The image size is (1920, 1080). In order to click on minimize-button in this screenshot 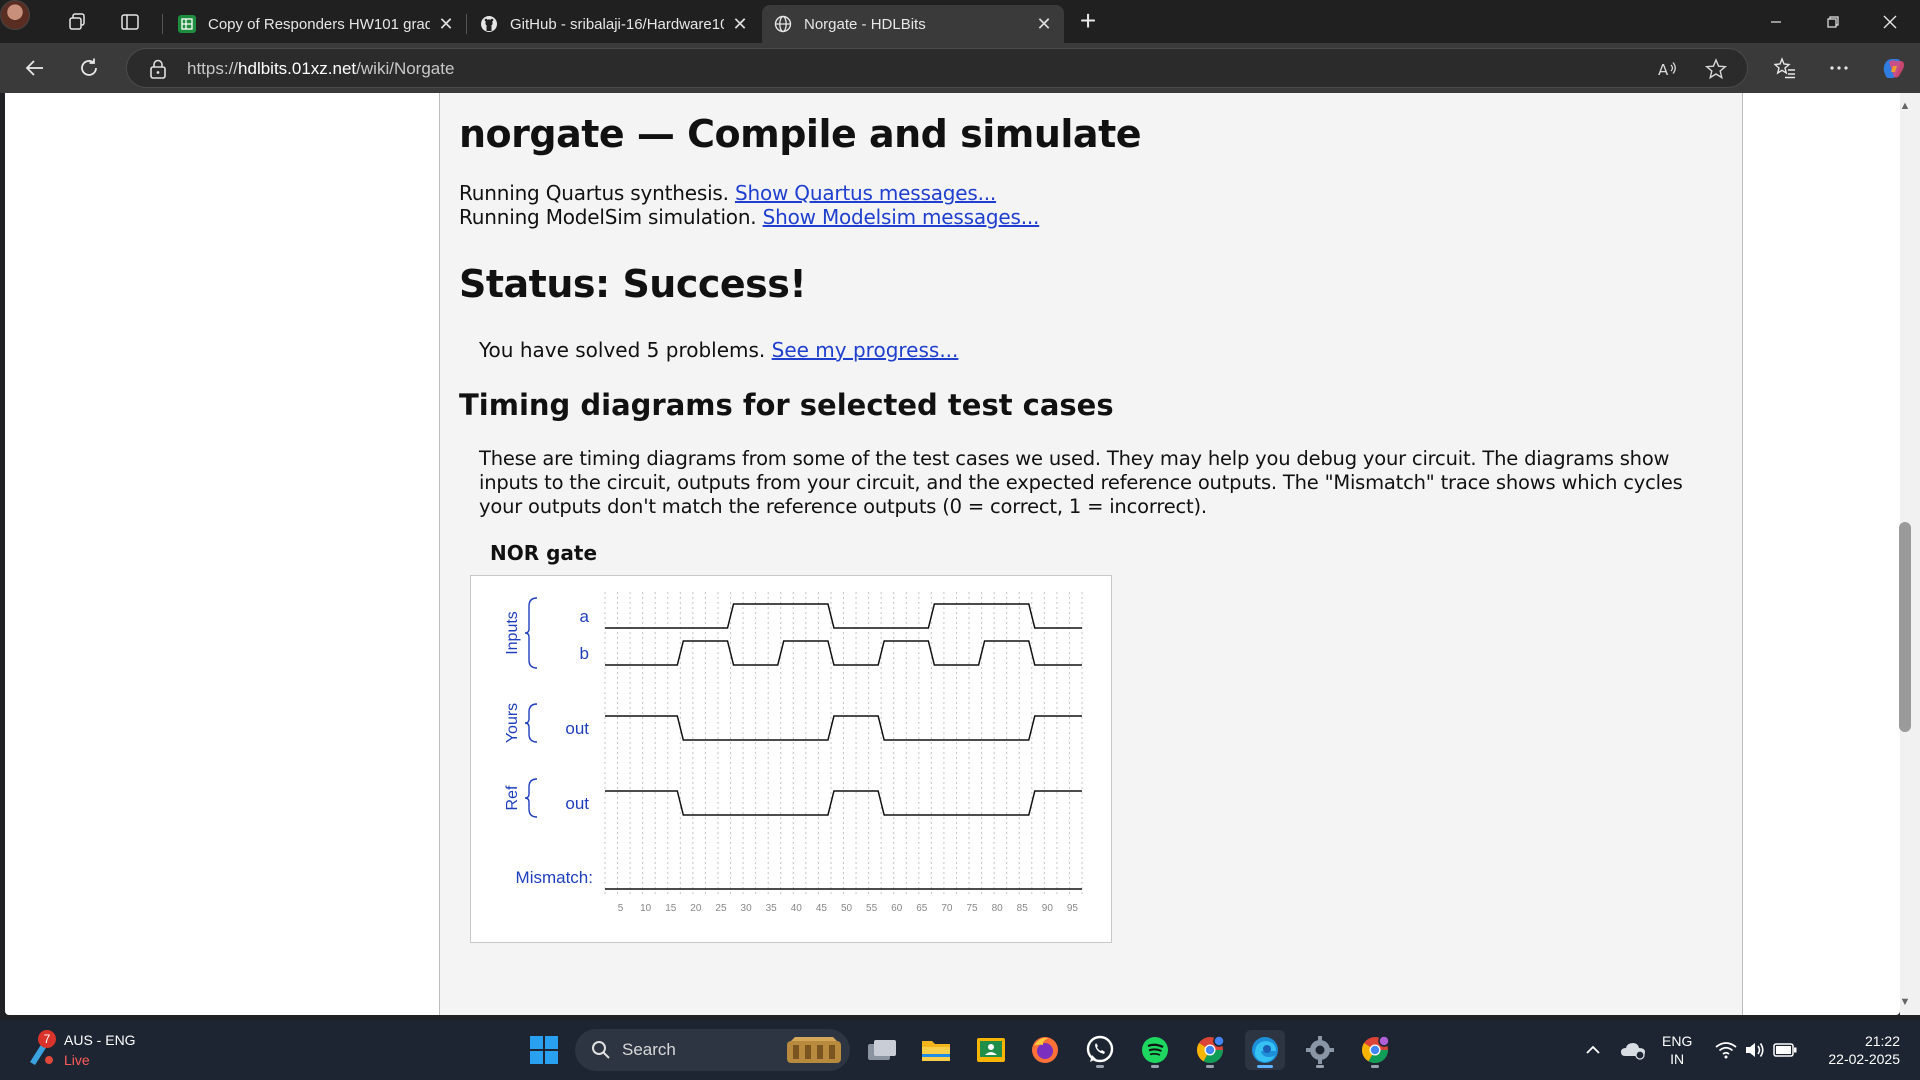, I will do `click(1776, 21)`.